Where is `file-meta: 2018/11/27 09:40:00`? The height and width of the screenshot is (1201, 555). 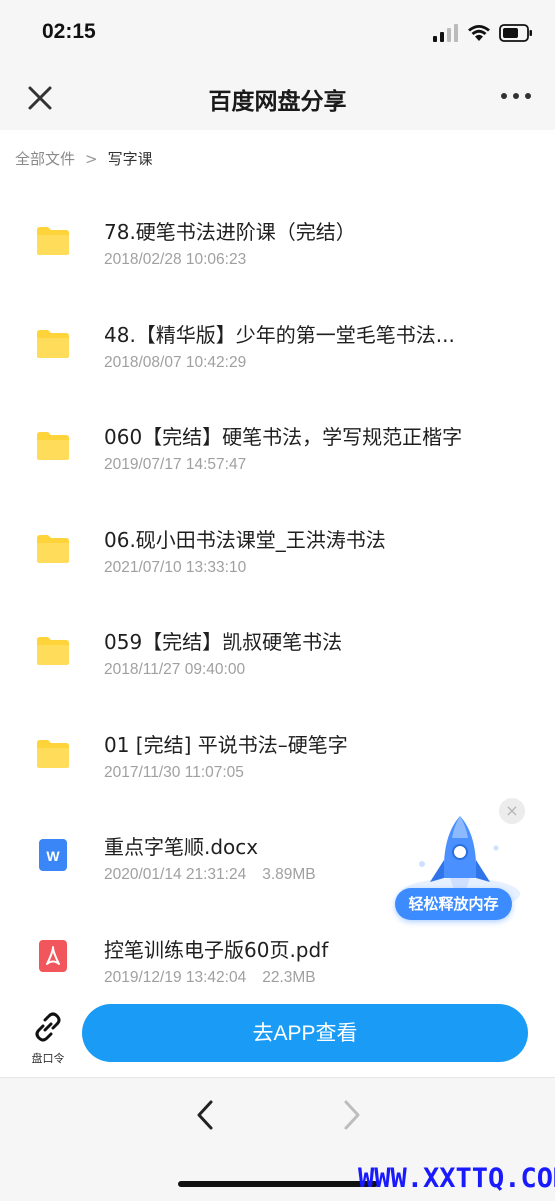
file-meta: 2018/11/27 09:40:00 is located at coordinates (174, 670).